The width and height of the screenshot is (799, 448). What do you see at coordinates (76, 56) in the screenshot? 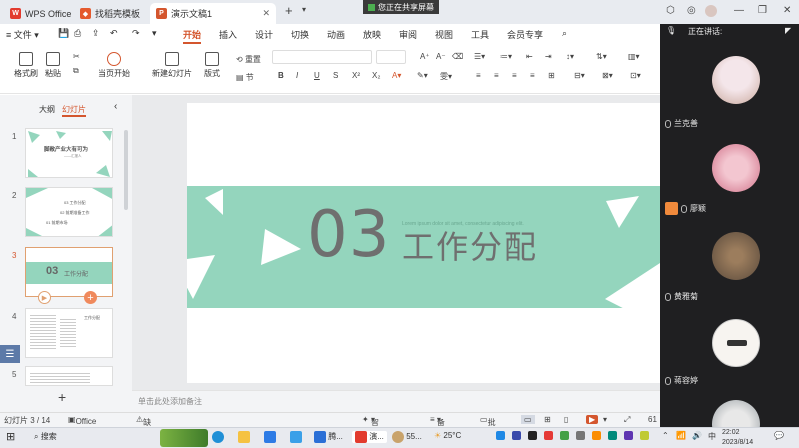
I see `cut-icon: ✂` at bounding box center [76, 56].